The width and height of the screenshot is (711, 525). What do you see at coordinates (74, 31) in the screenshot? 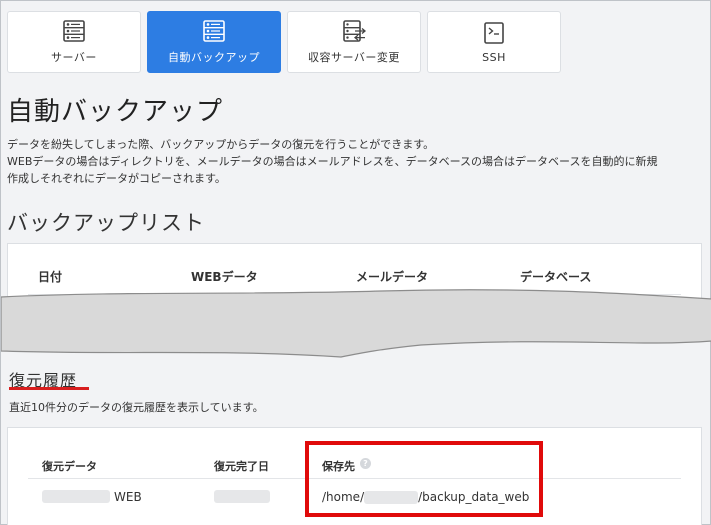
I see `server-list-icon` at bounding box center [74, 31].